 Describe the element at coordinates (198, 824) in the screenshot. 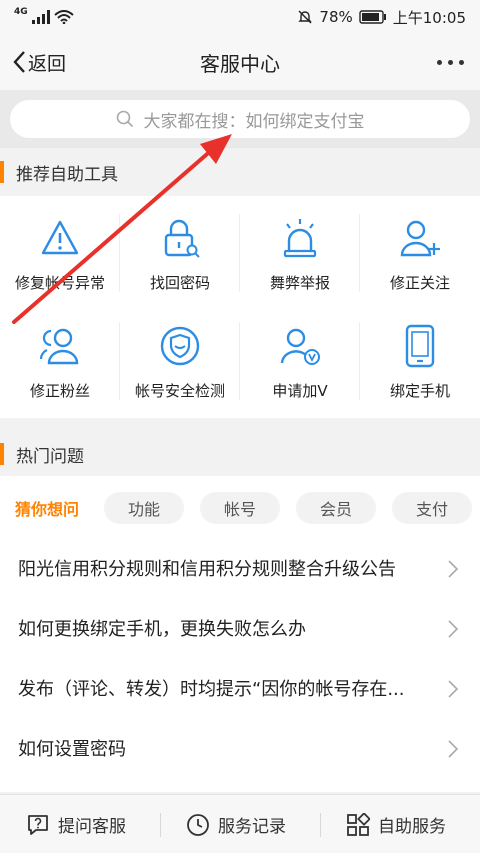

I see `clock-icon` at that location.